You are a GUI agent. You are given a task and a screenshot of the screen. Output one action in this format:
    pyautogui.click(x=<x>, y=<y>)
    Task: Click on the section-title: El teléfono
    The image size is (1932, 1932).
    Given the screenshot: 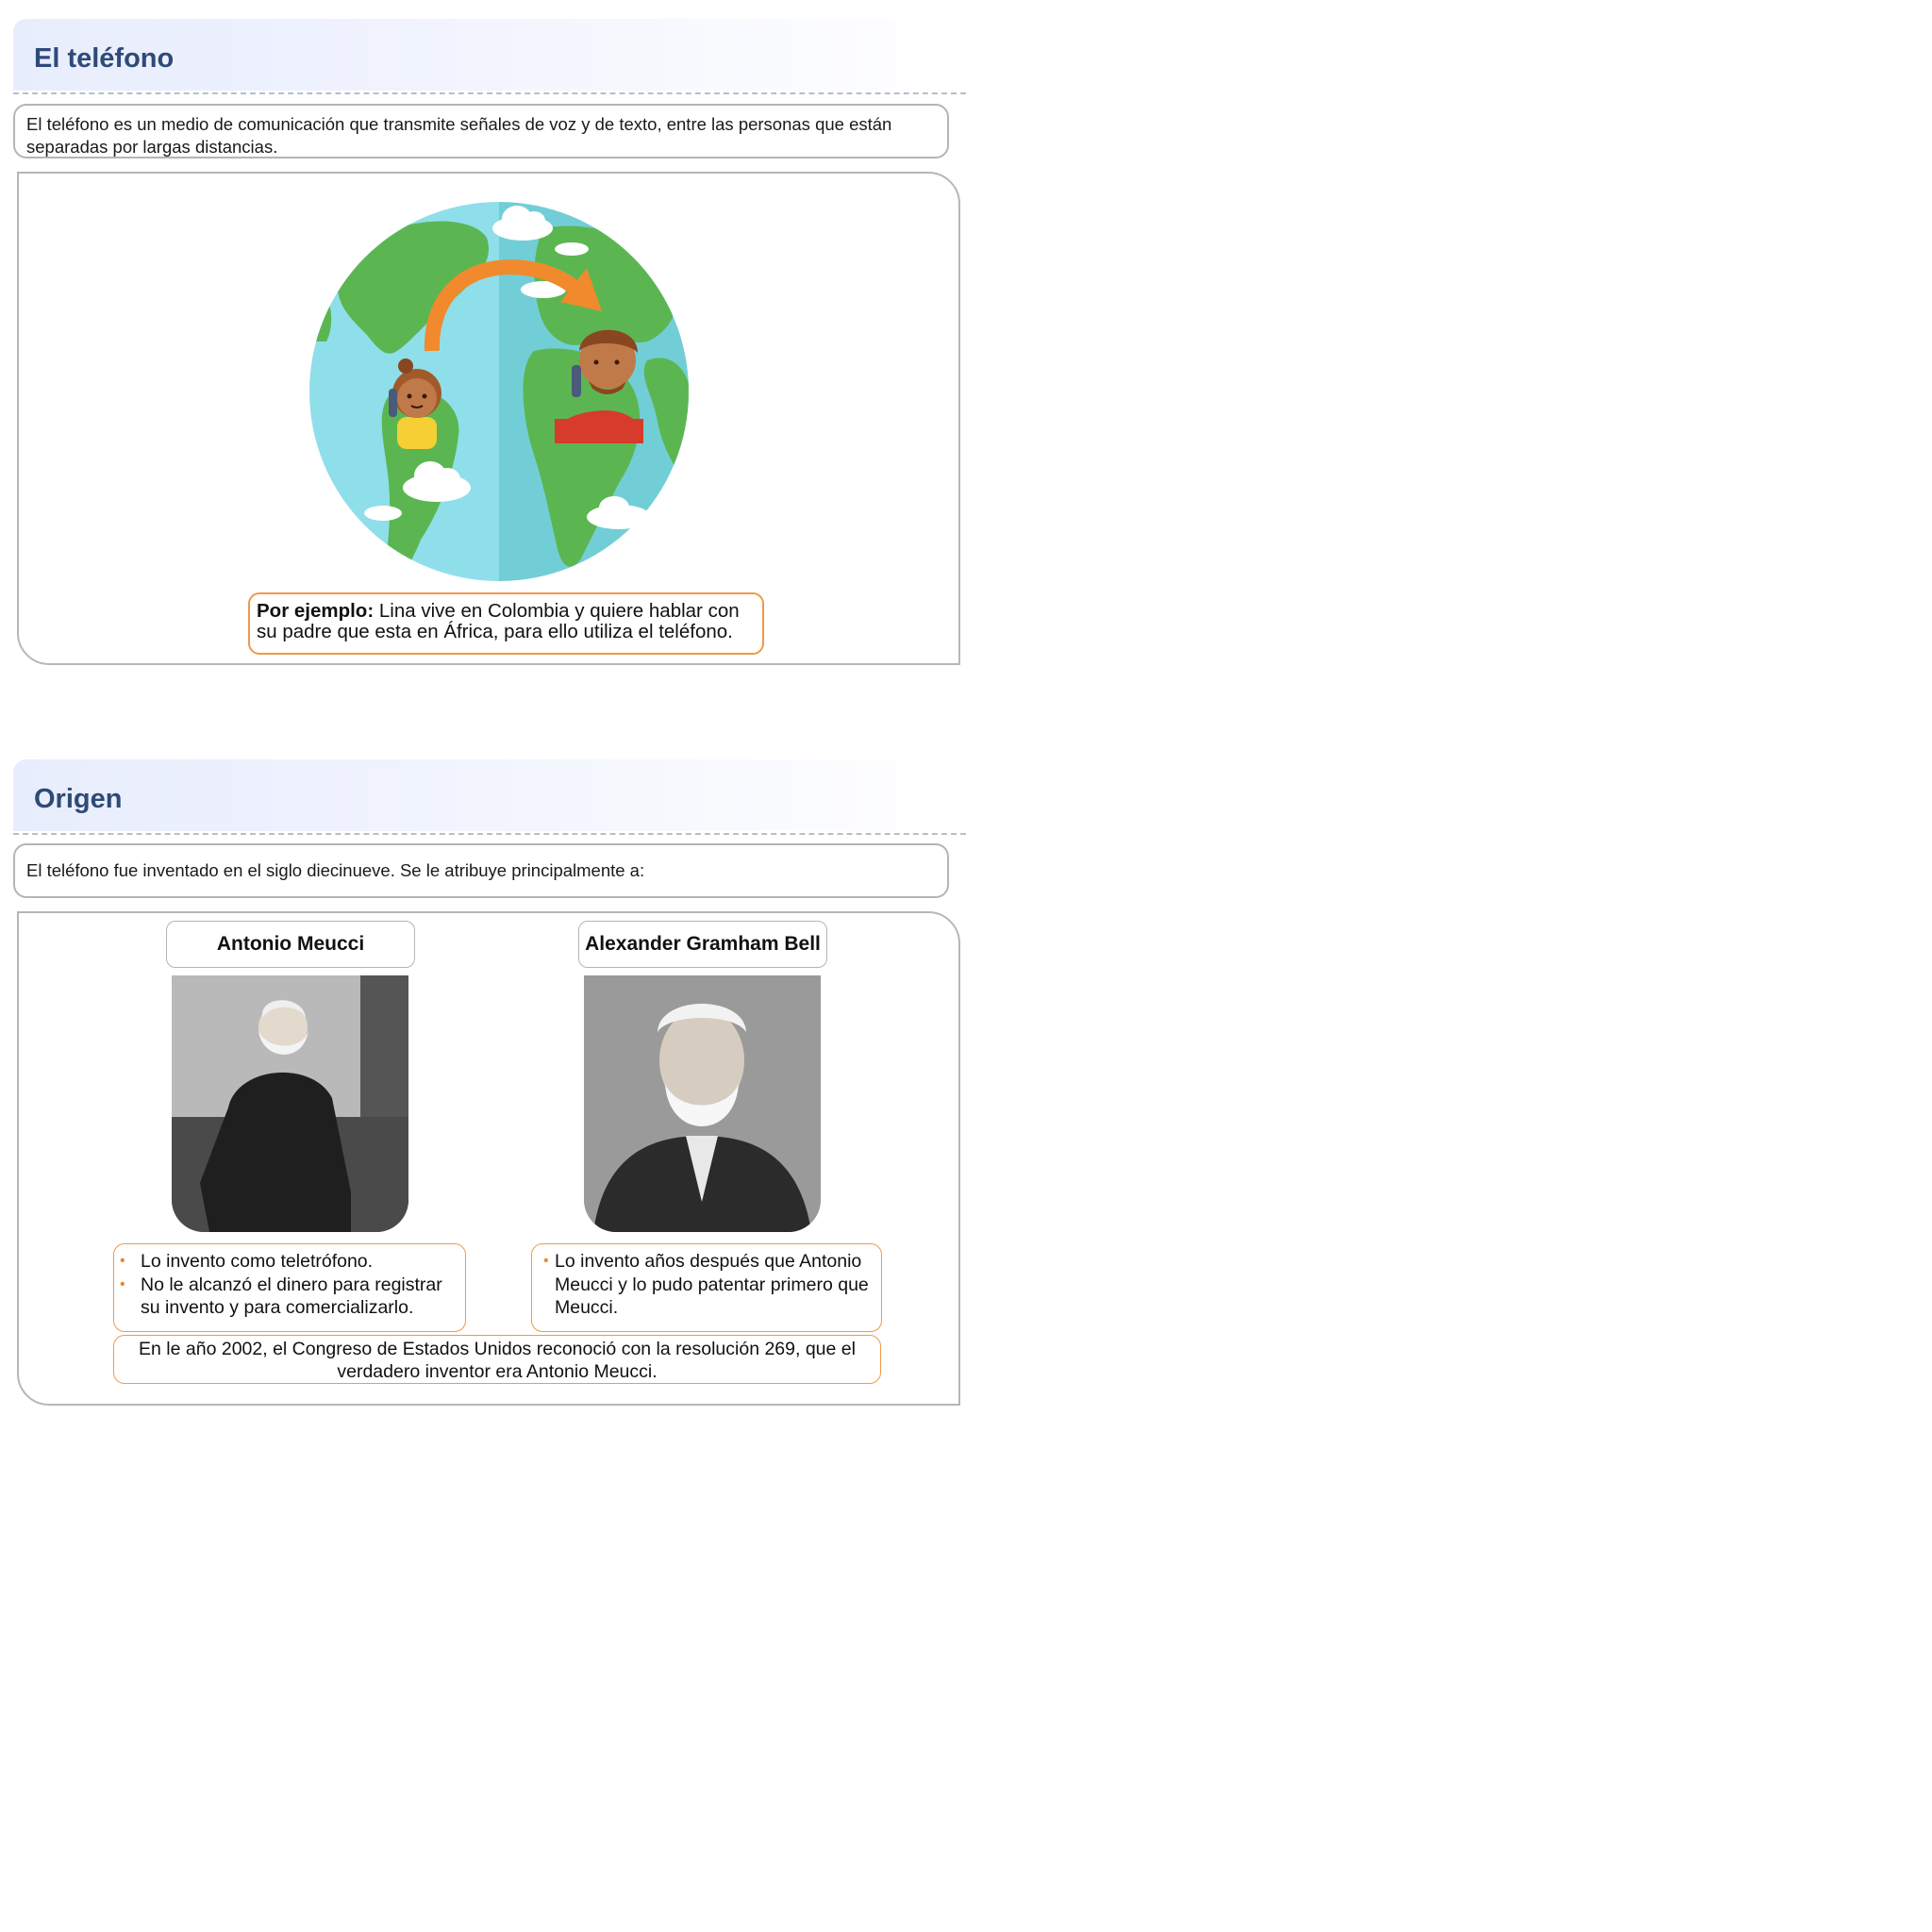 What is the action you would take?
    pyautogui.click(x=105, y=58)
    